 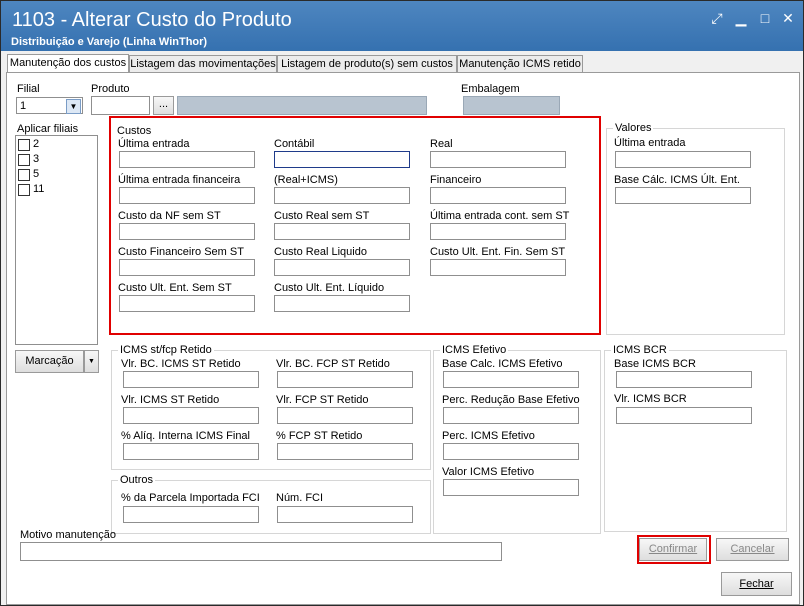 What do you see at coordinates (511, 379) in the screenshot?
I see `base-calc-icms-efetivo-input` at bounding box center [511, 379].